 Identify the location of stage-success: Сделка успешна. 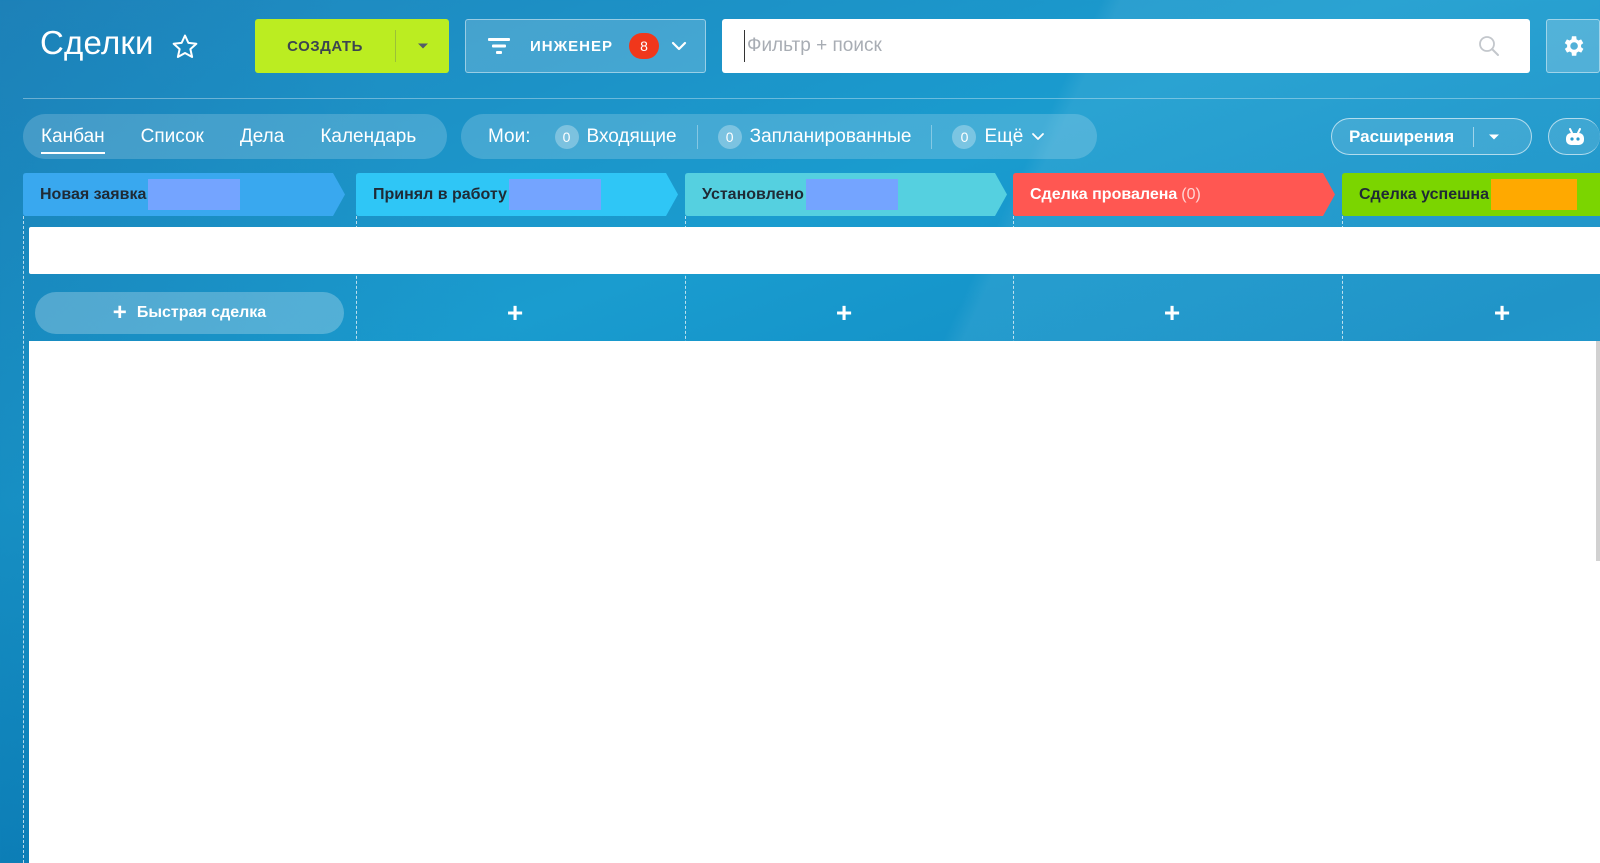
(1471, 194).